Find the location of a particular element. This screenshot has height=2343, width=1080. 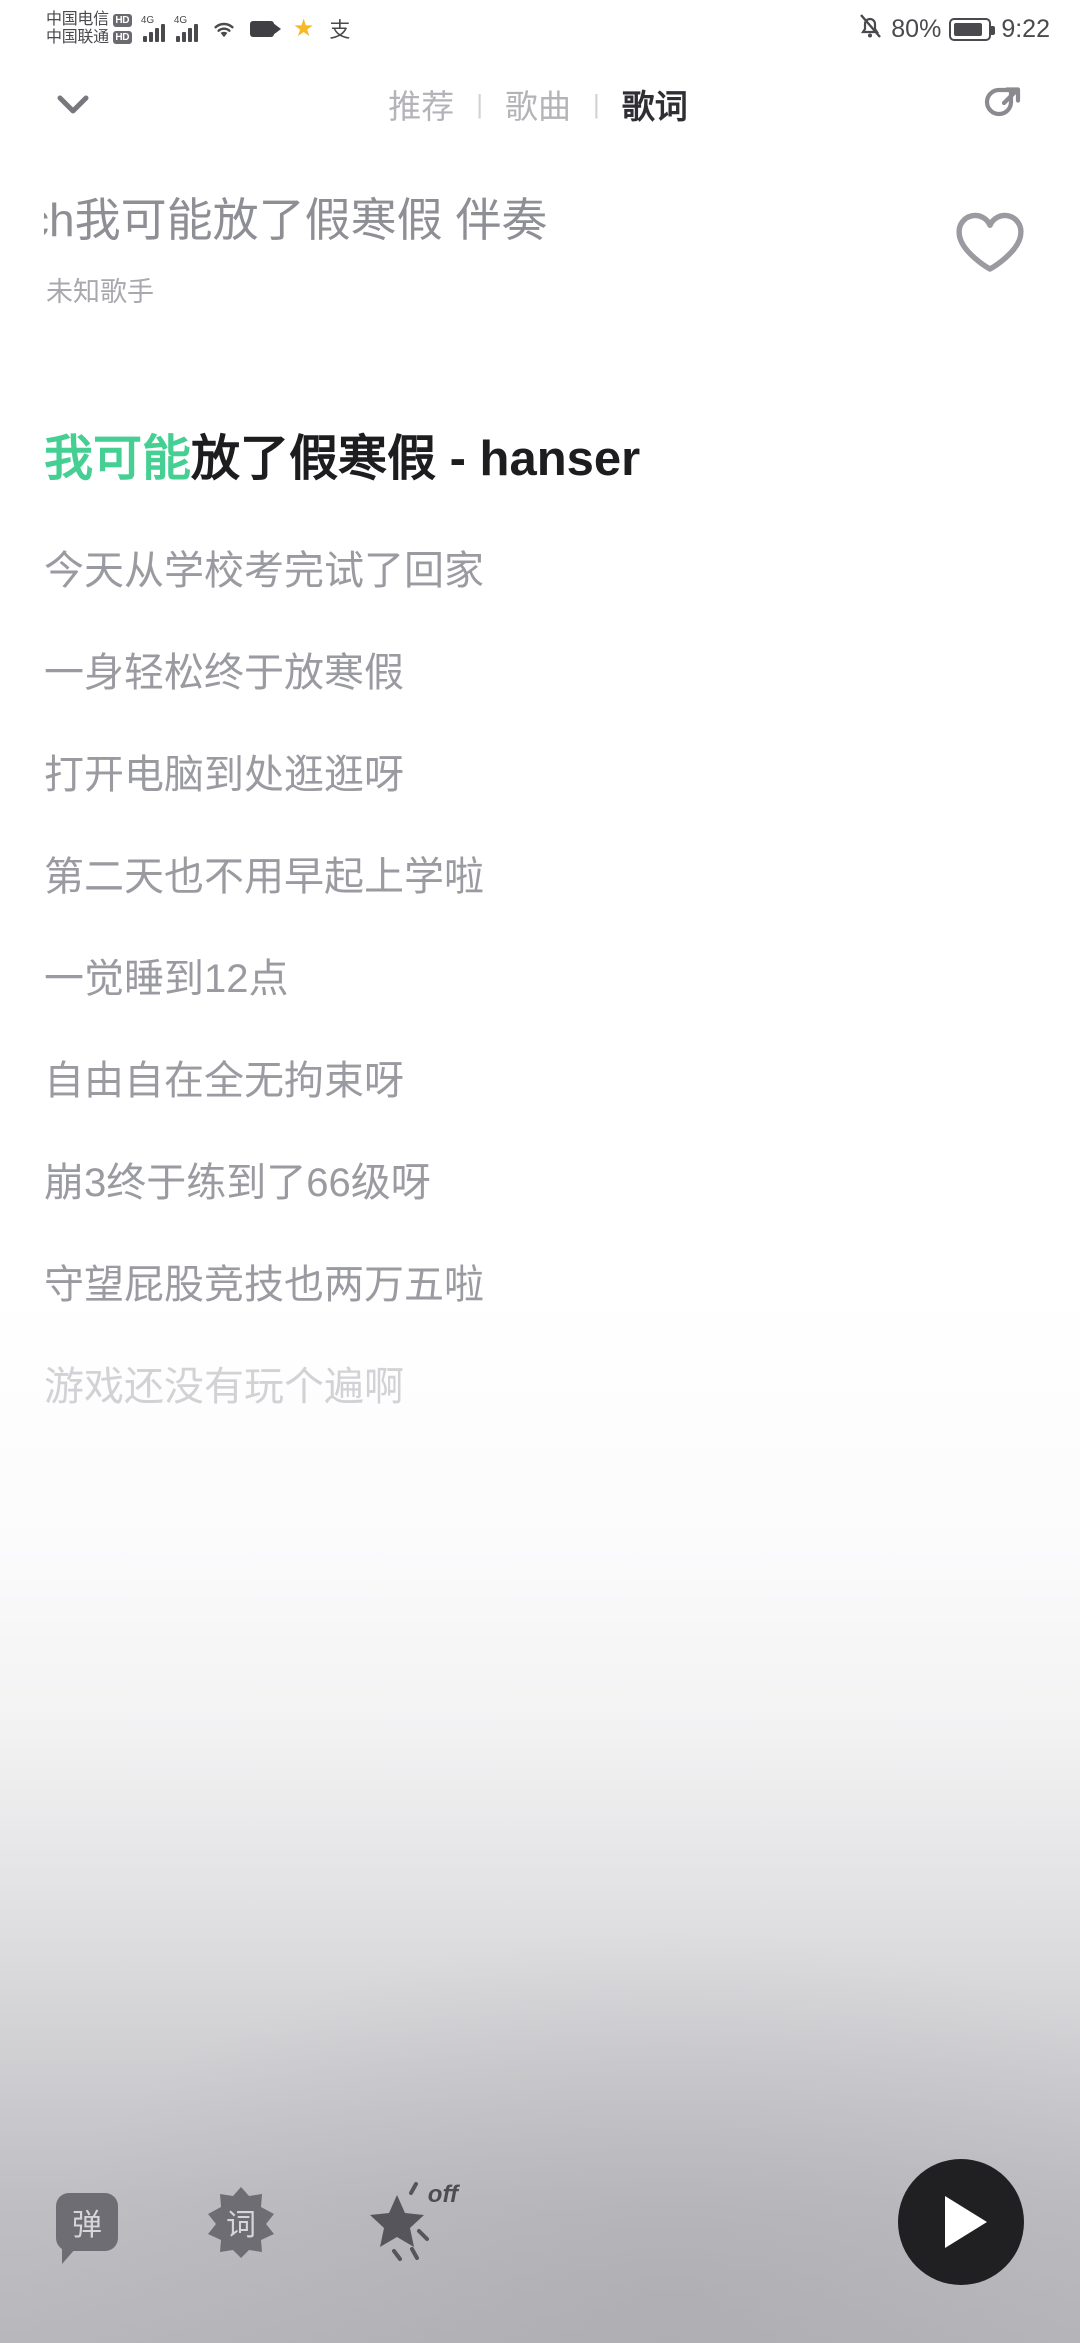

status-bar: 中国电信 HD 中国联通 HD 4G 4G ★ 支 80% 9:22 is located at coordinates (540, 29).